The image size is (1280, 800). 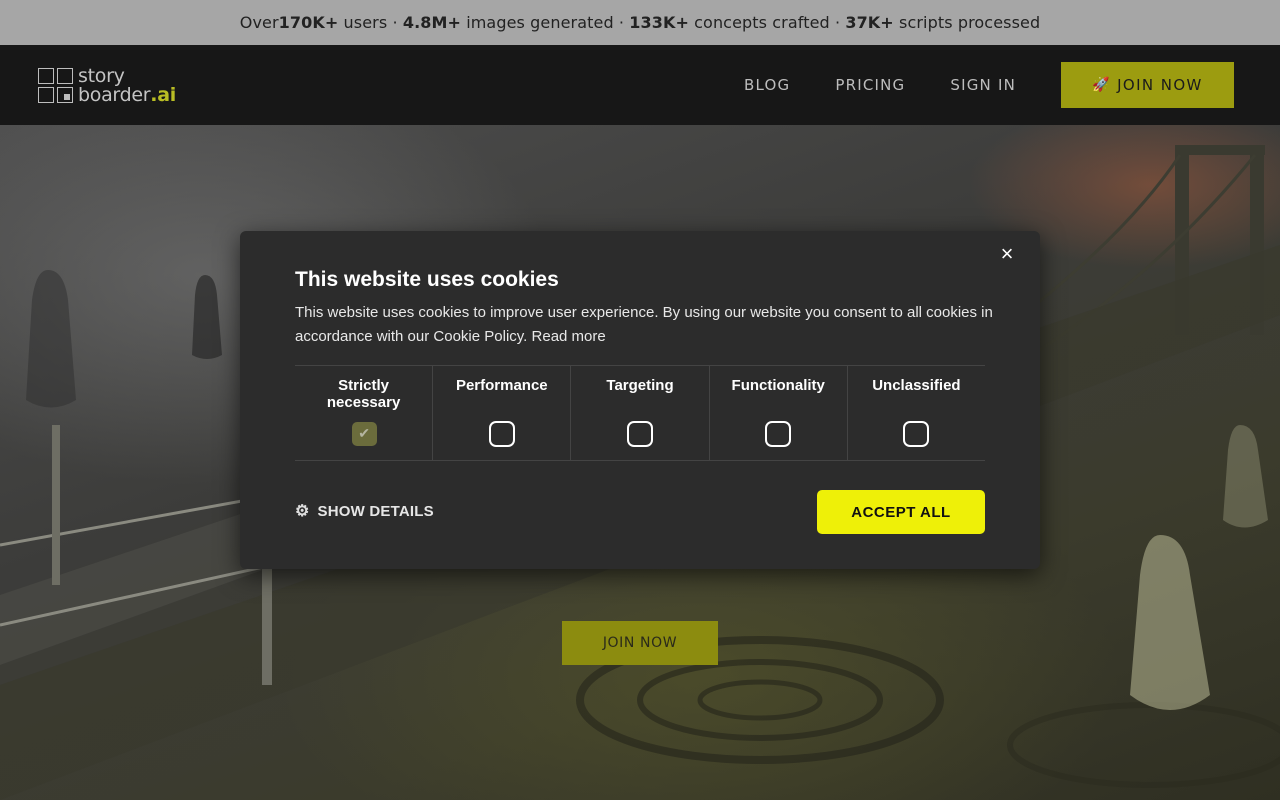 I want to click on cookie-dialog-title: This website uses cookies, so click(x=427, y=279).